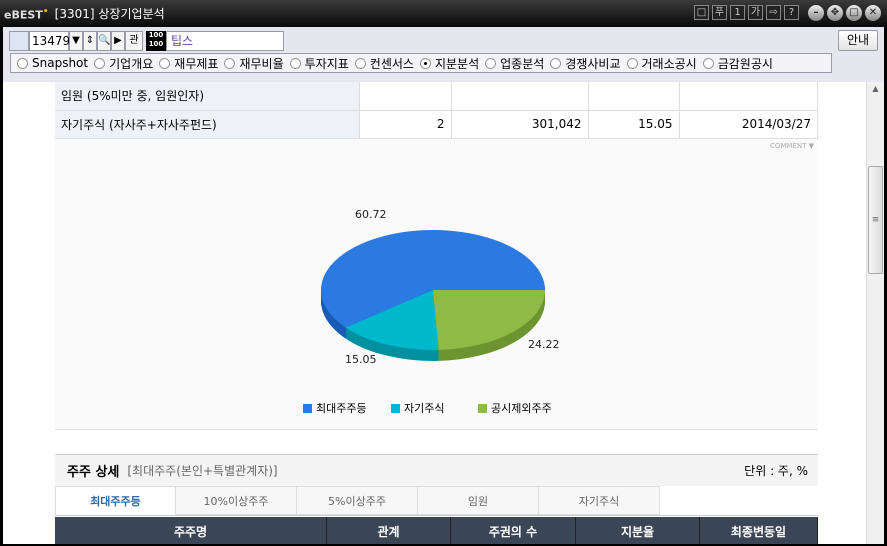 This screenshot has height=546, width=887. I want to click on radio-option: 기업개요, so click(123, 63).